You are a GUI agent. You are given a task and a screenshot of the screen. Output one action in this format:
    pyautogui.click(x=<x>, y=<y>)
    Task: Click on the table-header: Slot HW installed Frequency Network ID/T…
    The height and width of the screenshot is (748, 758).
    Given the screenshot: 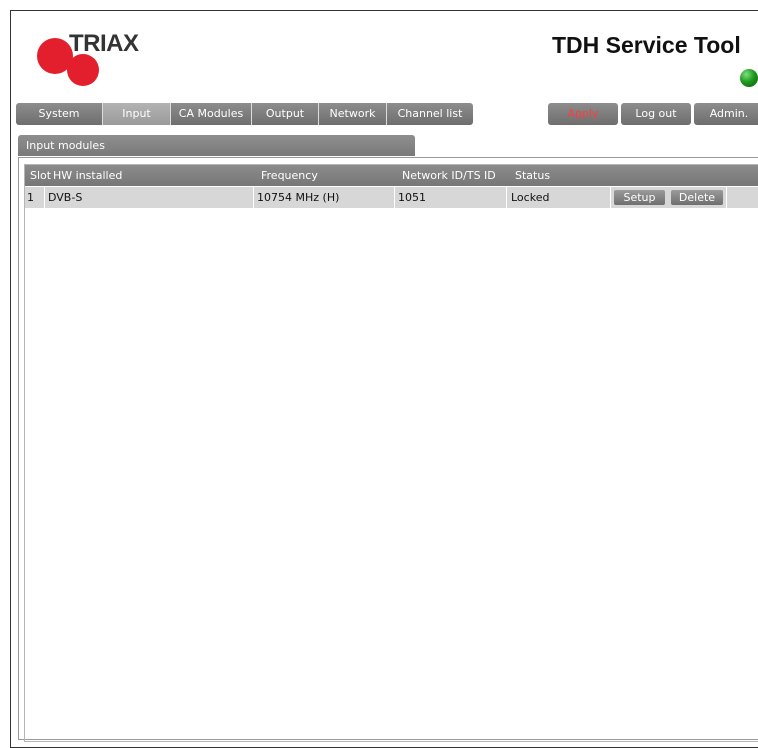 What is the action you would take?
    pyautogui.click(x=391, y=175)
    